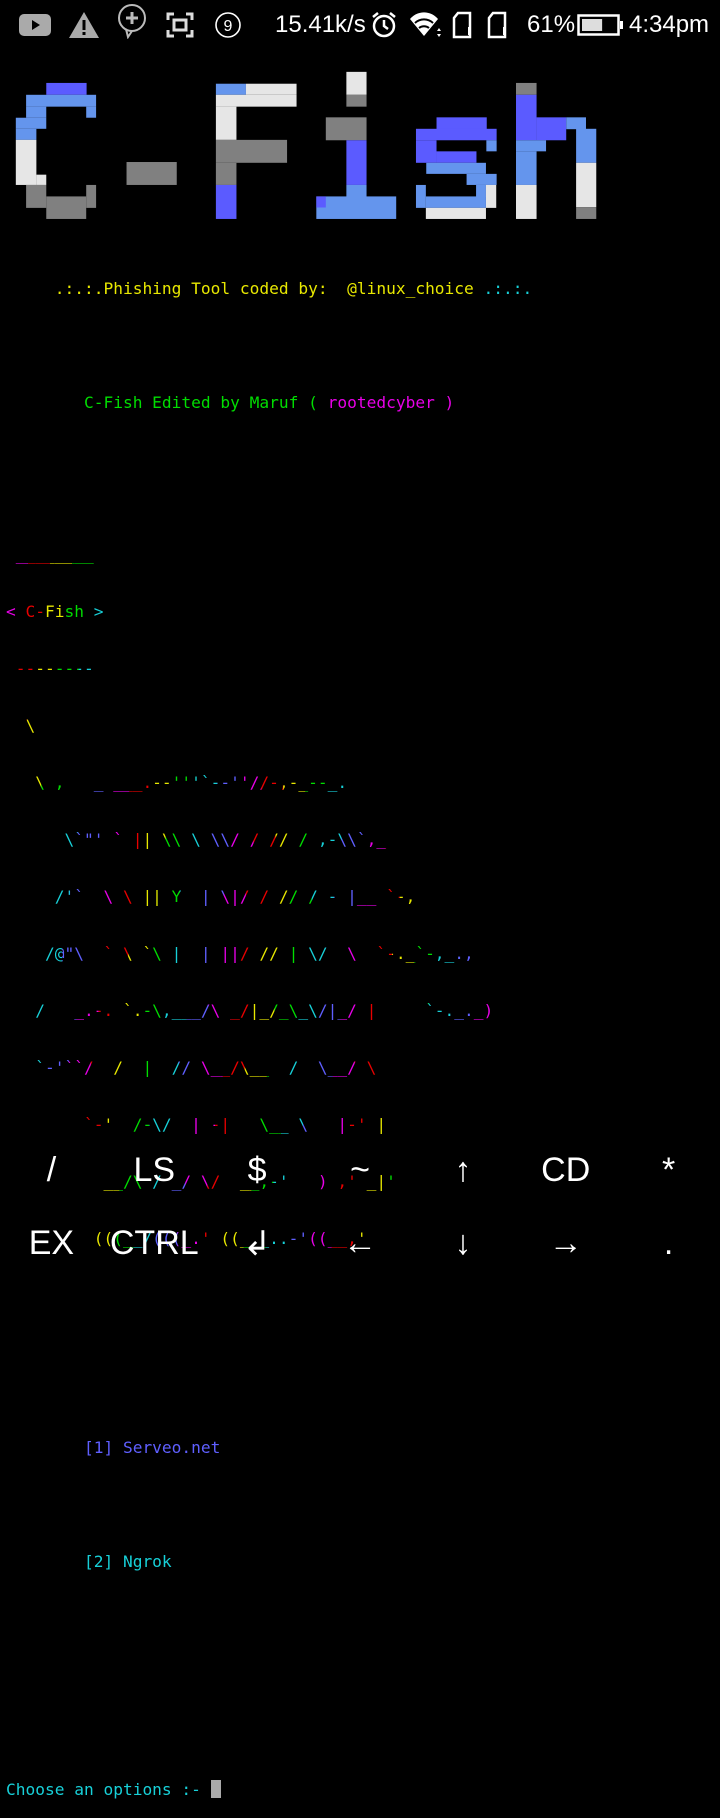 This screenshot has width=720, height=1818. What do you see at coordinates (356, 1124) in the screenshot?
I see `ascii-art-line: `-' /-\/ | -| \__ \ |-' |` at bounding box center [356, 1124].